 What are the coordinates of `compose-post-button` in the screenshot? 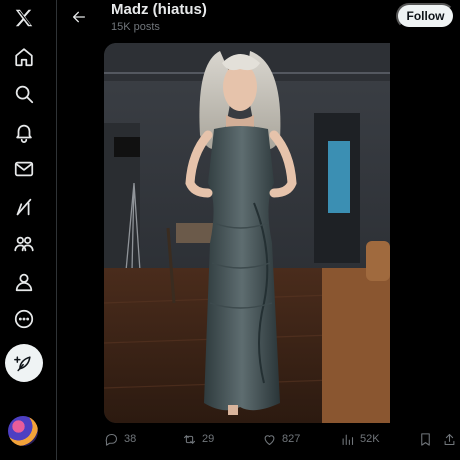 It's located at (24, 363).